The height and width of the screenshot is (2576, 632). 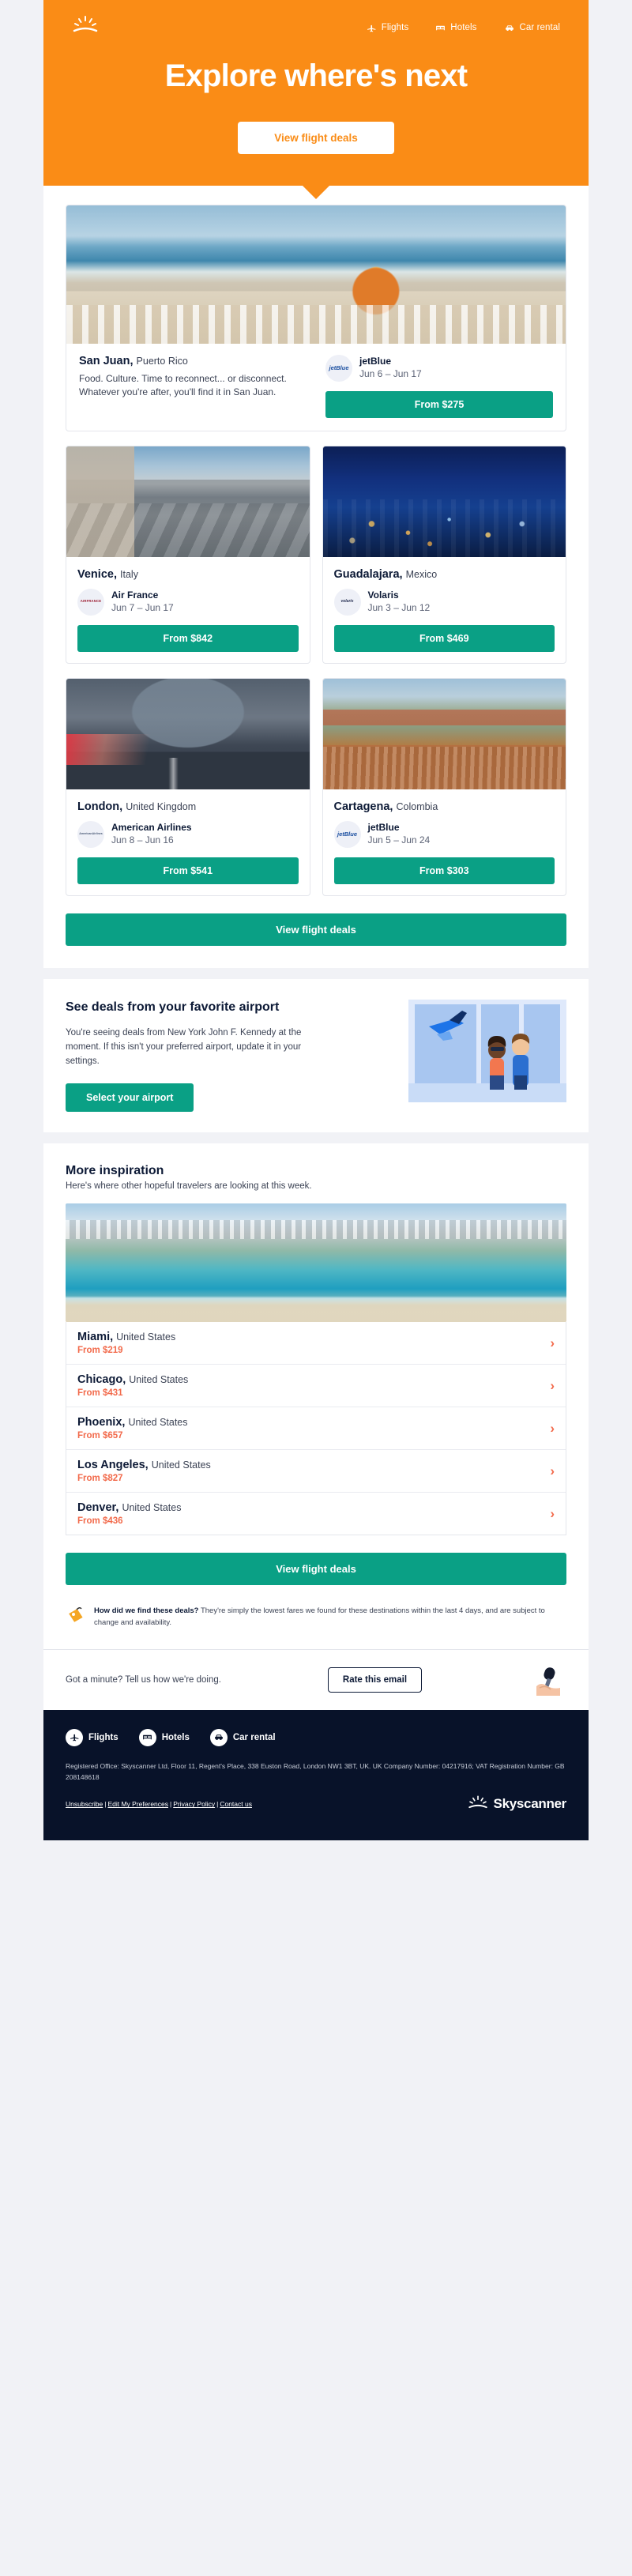 I want to click on list-item: Denver, United States From $436 ›, so click(x=316, y=1514).